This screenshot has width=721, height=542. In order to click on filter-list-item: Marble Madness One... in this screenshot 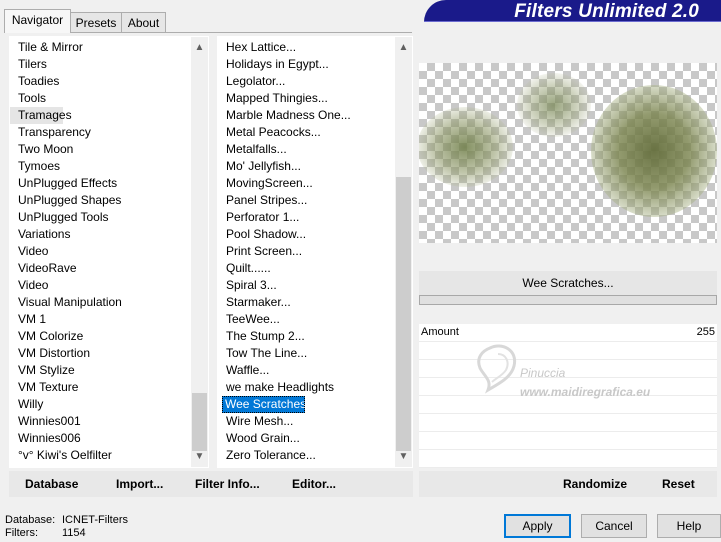, I will do `click(306, 115)`.